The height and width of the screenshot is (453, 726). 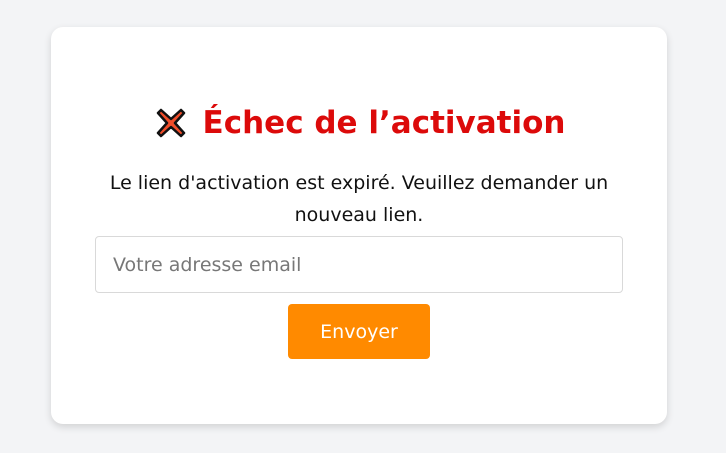 I want to click on email-input, so click(x=359, y=264).